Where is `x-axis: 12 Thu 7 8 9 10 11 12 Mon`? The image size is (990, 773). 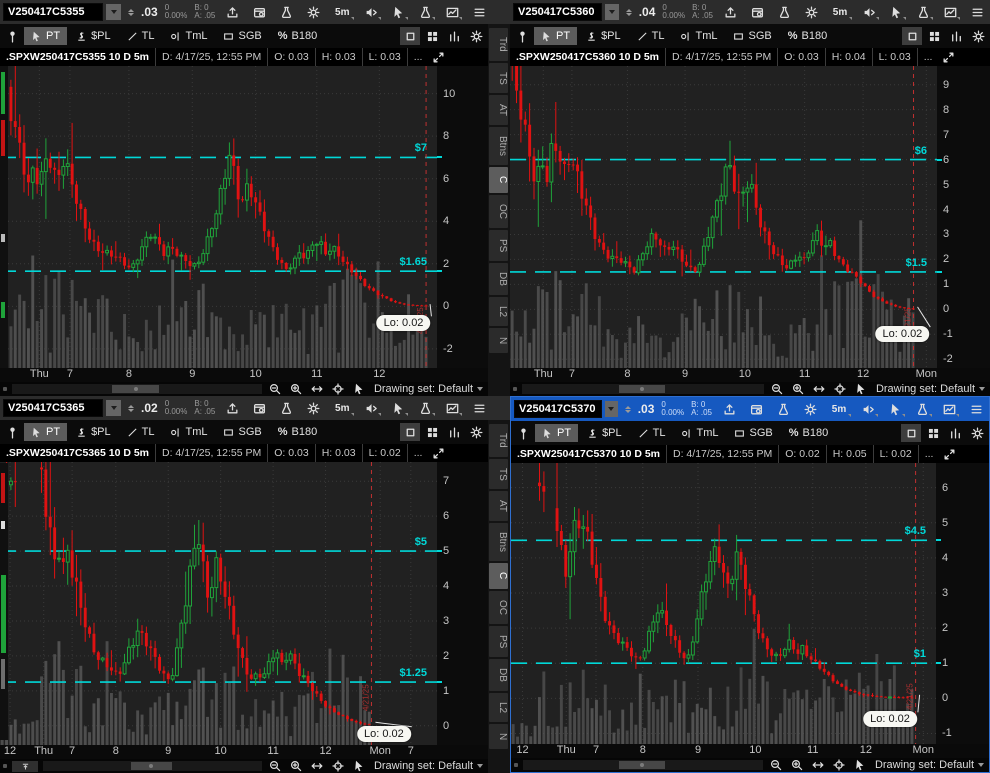
x-axis: 12 Thu 7 8 9 10 11 12 Mon is located at coordinates (723, 751).